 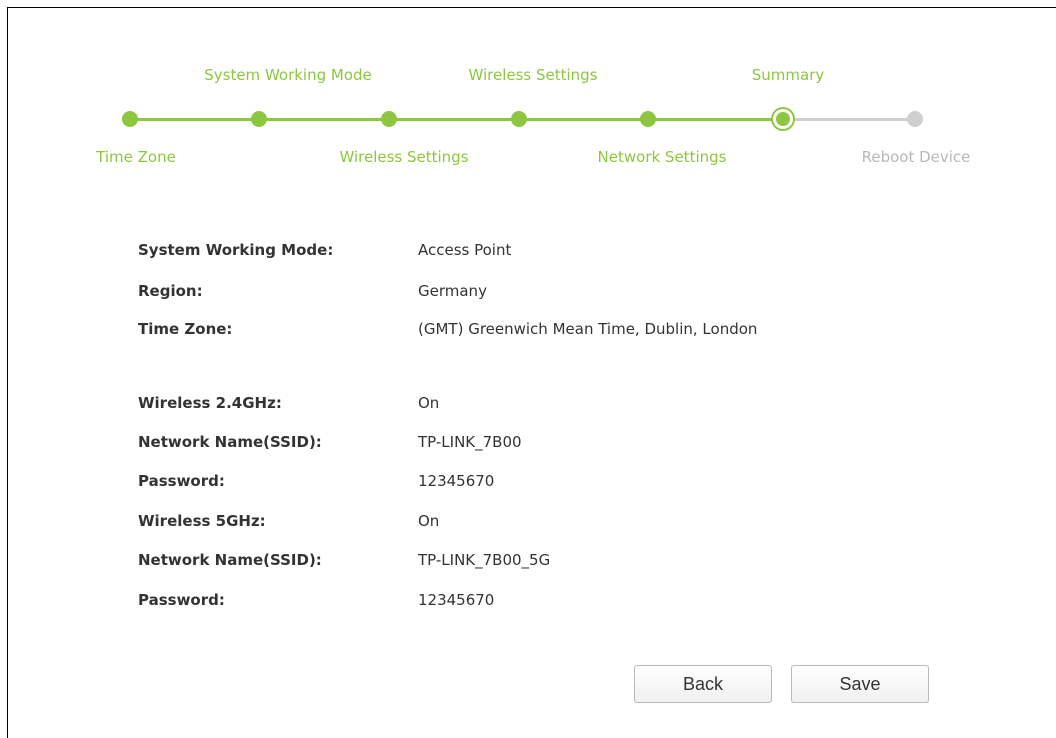 What do you see at coordinates (484, 560) in the screenshot?
I see `summary-value: TP-LINK_7B00_5G` at bounding box center [484, 560].